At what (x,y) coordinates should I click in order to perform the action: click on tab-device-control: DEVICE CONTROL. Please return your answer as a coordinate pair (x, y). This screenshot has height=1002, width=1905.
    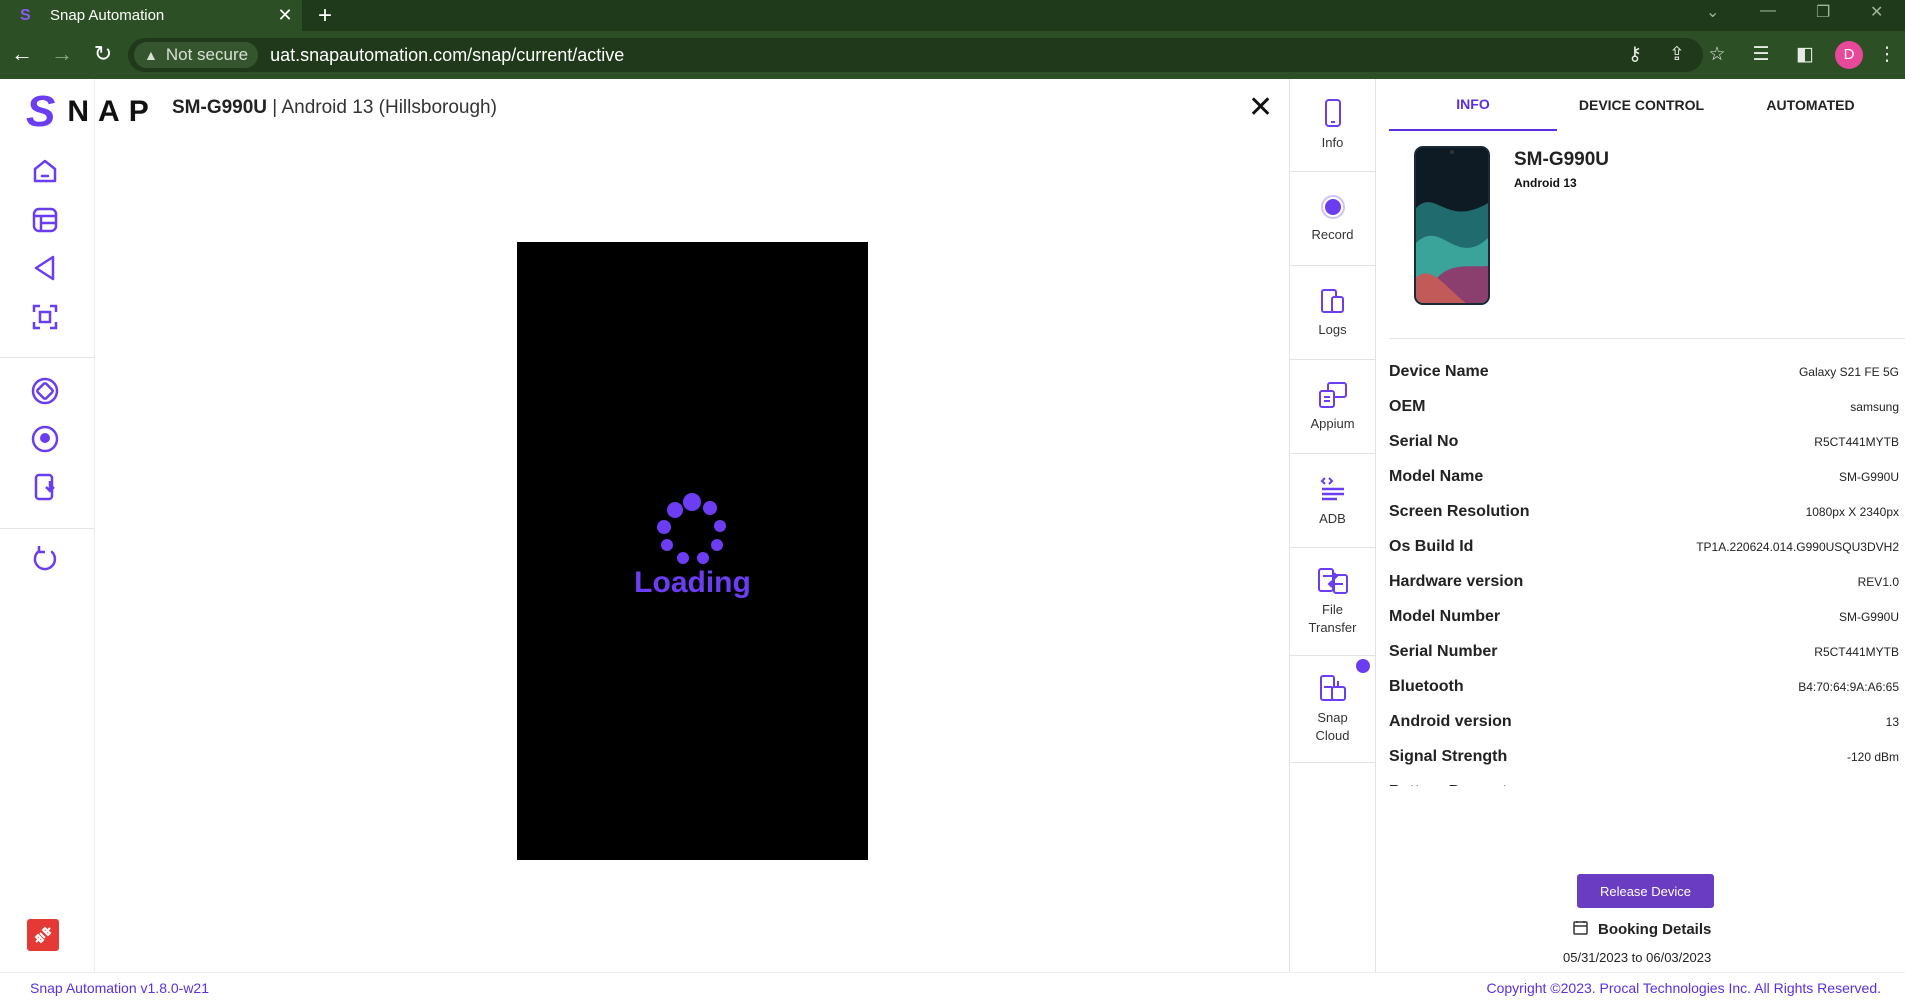
    Looking at the image, I should click on (1641, 105).